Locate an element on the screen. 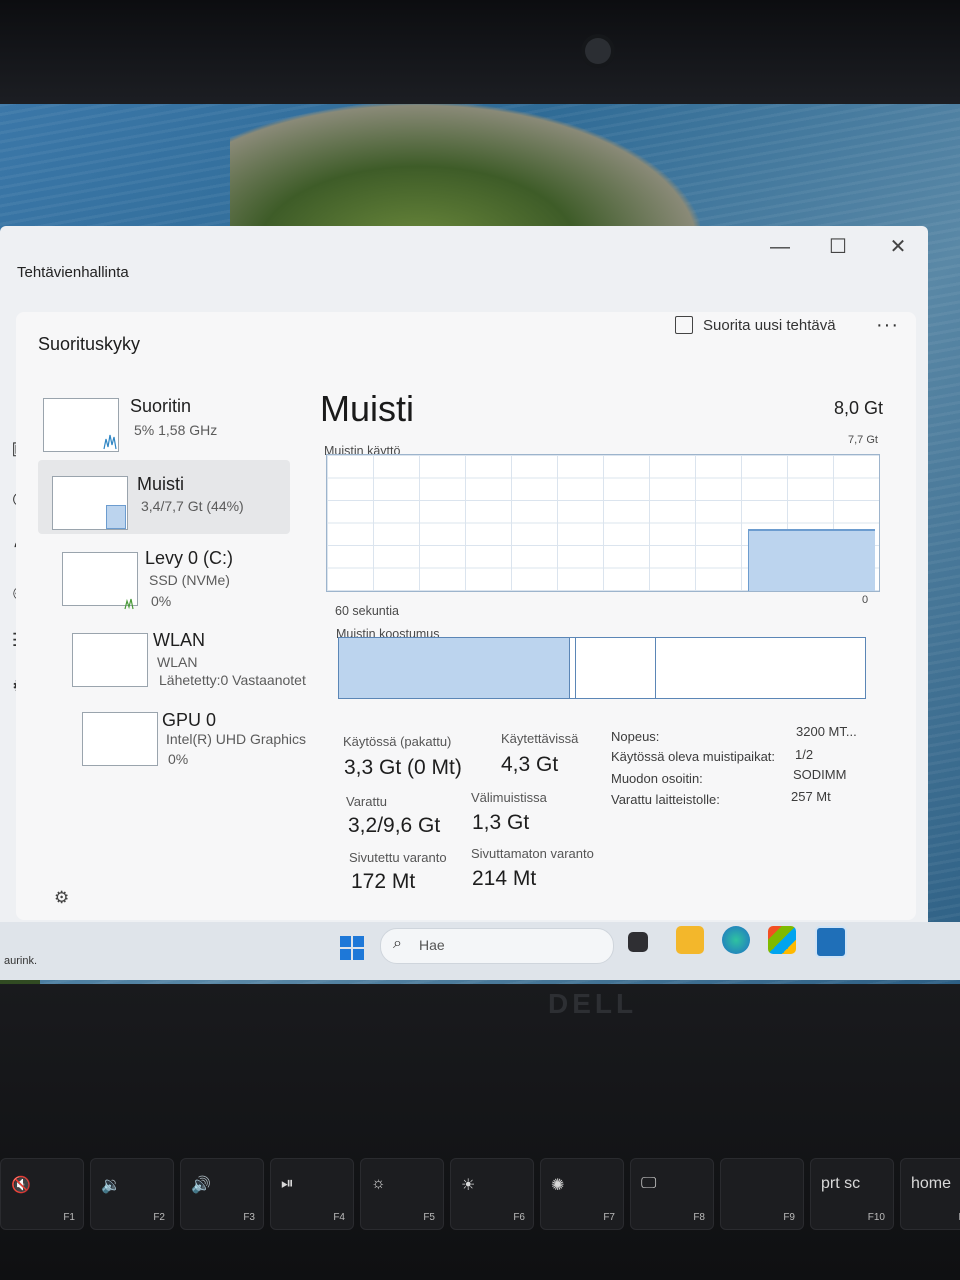 The width and height of the screenshot is (960, 1280). key-fn-label: F7 is located at coordinates (609, 1217).